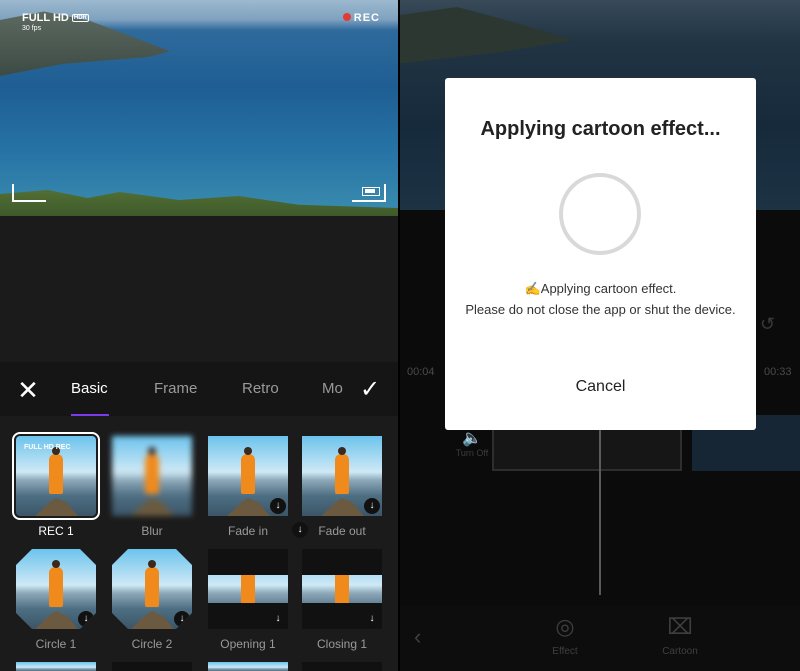 The height and width of the screenshot is (671, 800). I want to click on playhead, so click(600, 505).